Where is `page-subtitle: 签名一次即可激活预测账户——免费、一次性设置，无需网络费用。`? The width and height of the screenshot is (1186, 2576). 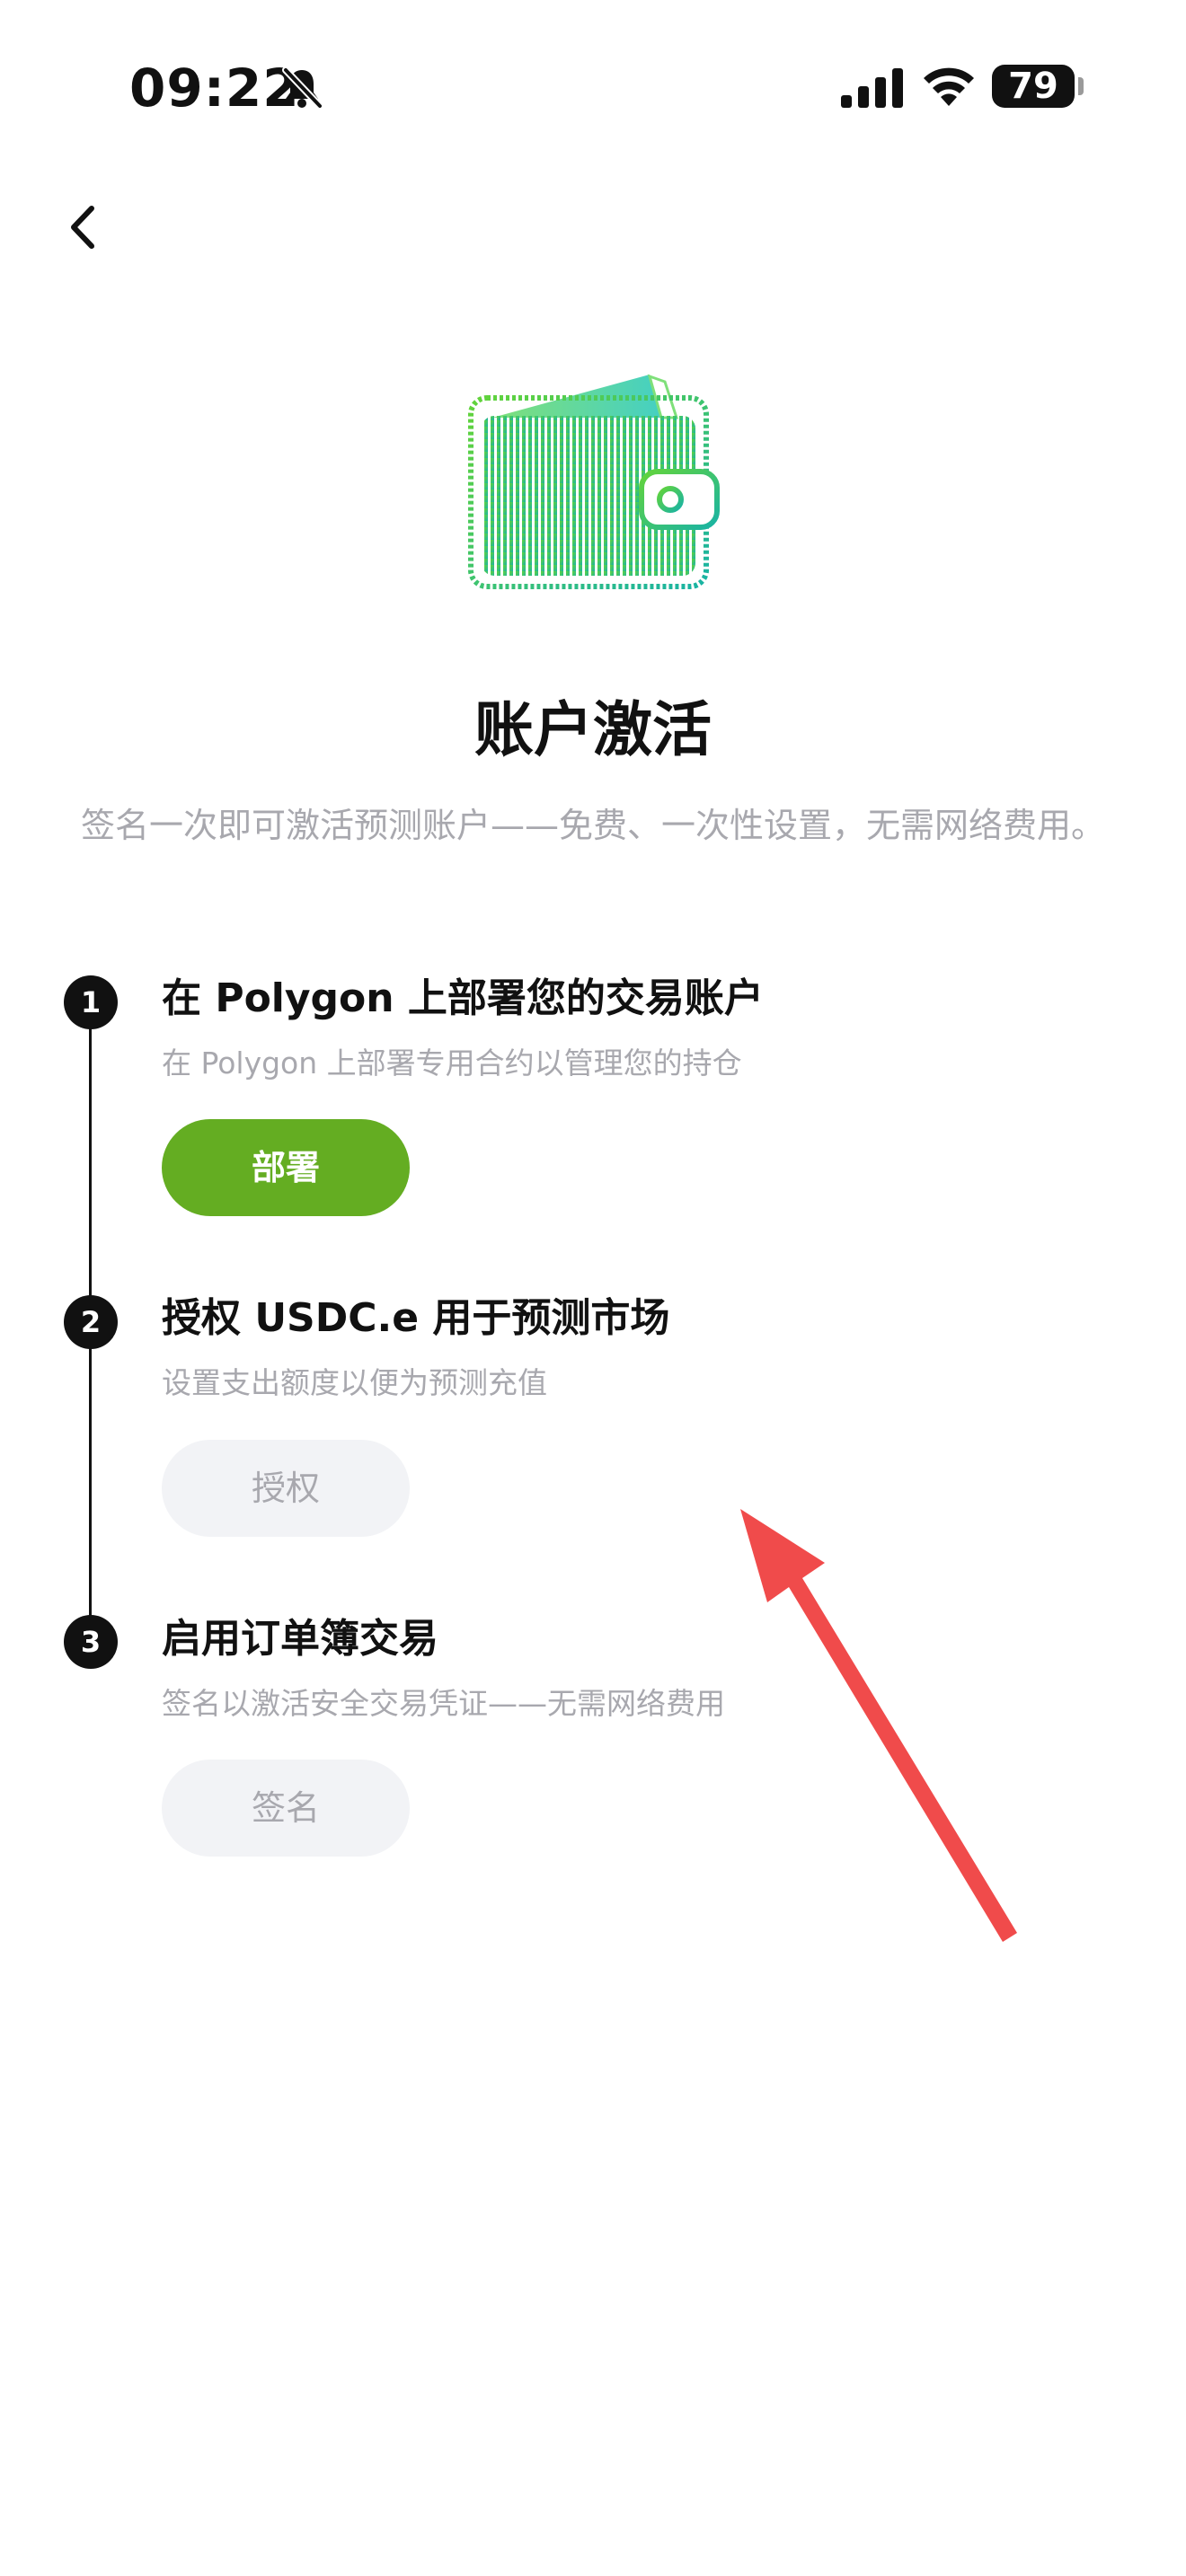
page-subtitle: 签名一次即可激活预测账户——免费、一次性设置，无需网络费用。 is located at coordinates (592, 825).